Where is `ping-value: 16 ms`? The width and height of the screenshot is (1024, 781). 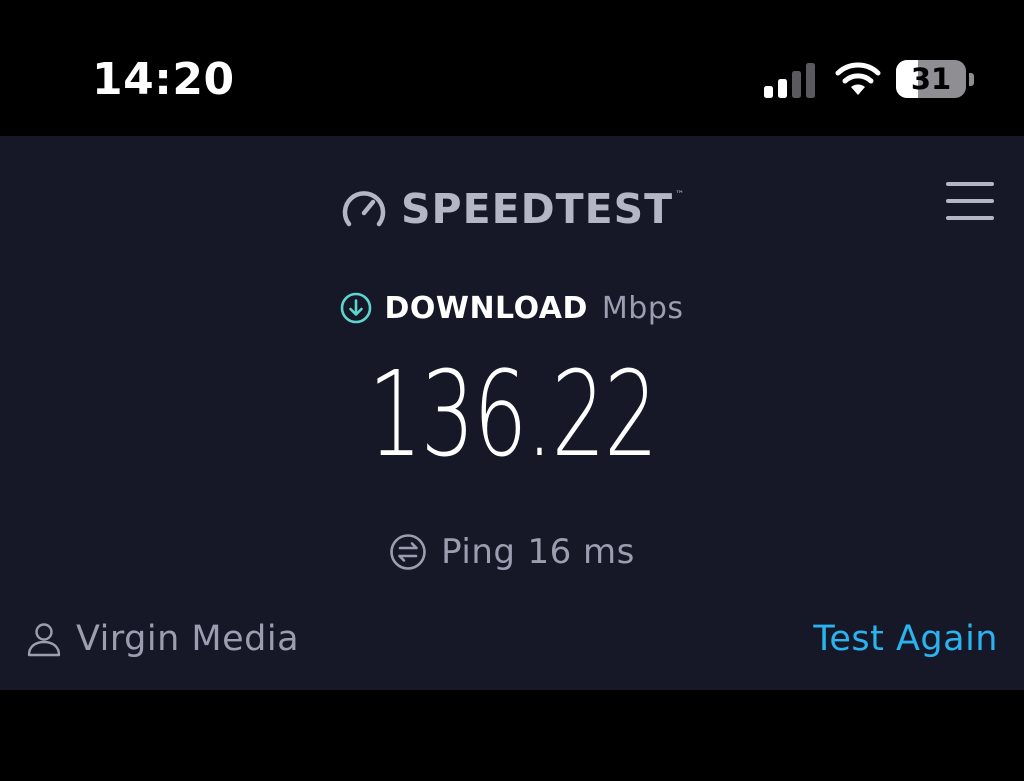
ping-value: 16 ms is located at coordinates (581, 552).